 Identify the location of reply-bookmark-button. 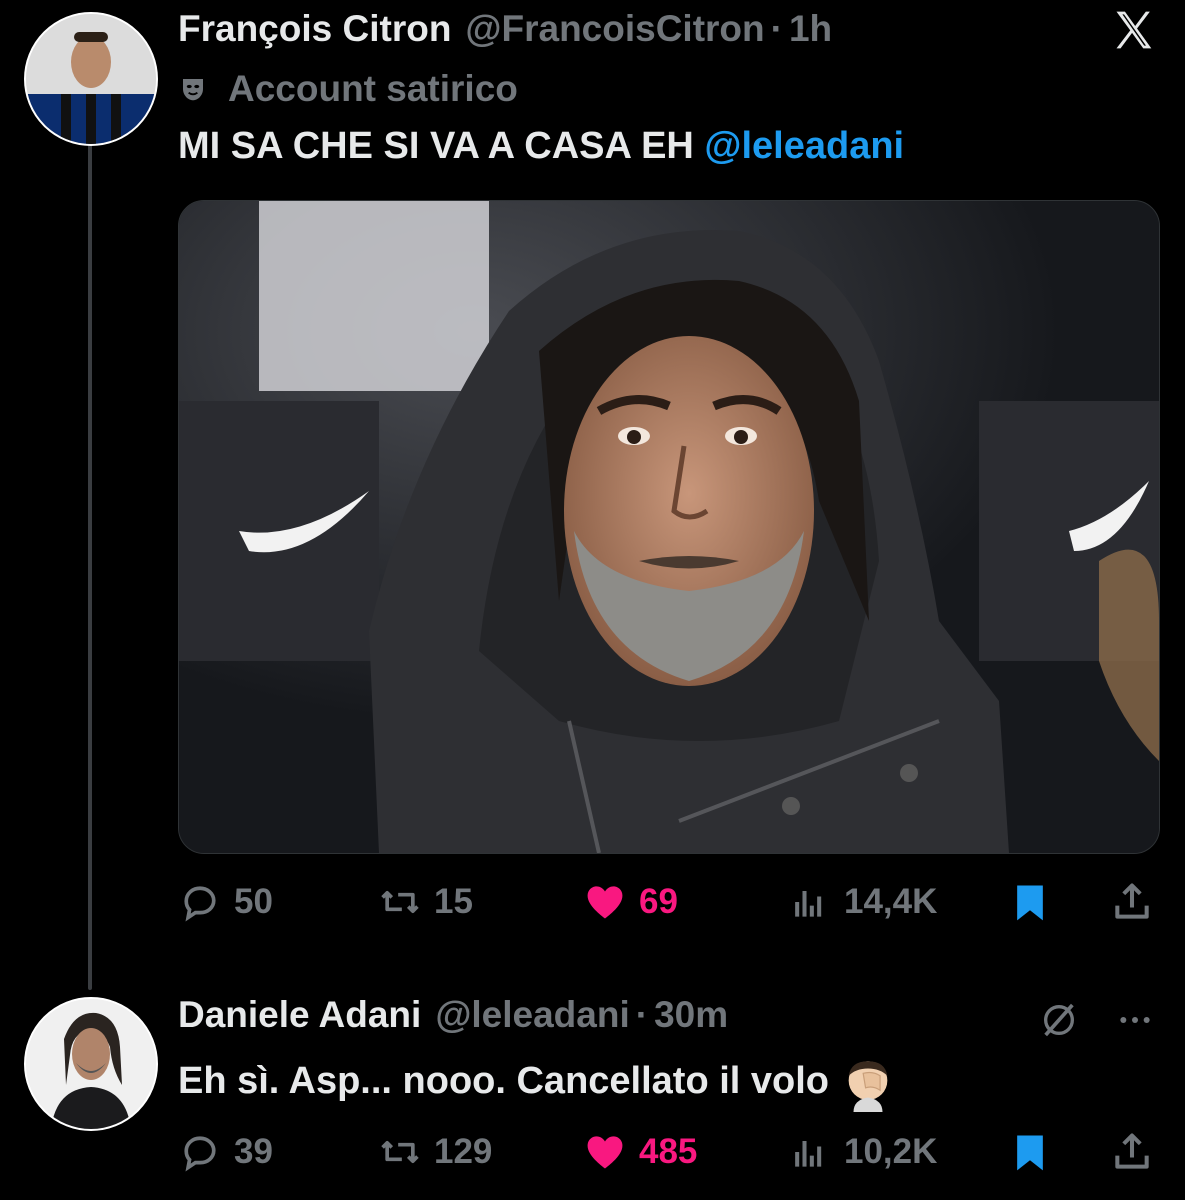
(1030, 1152).